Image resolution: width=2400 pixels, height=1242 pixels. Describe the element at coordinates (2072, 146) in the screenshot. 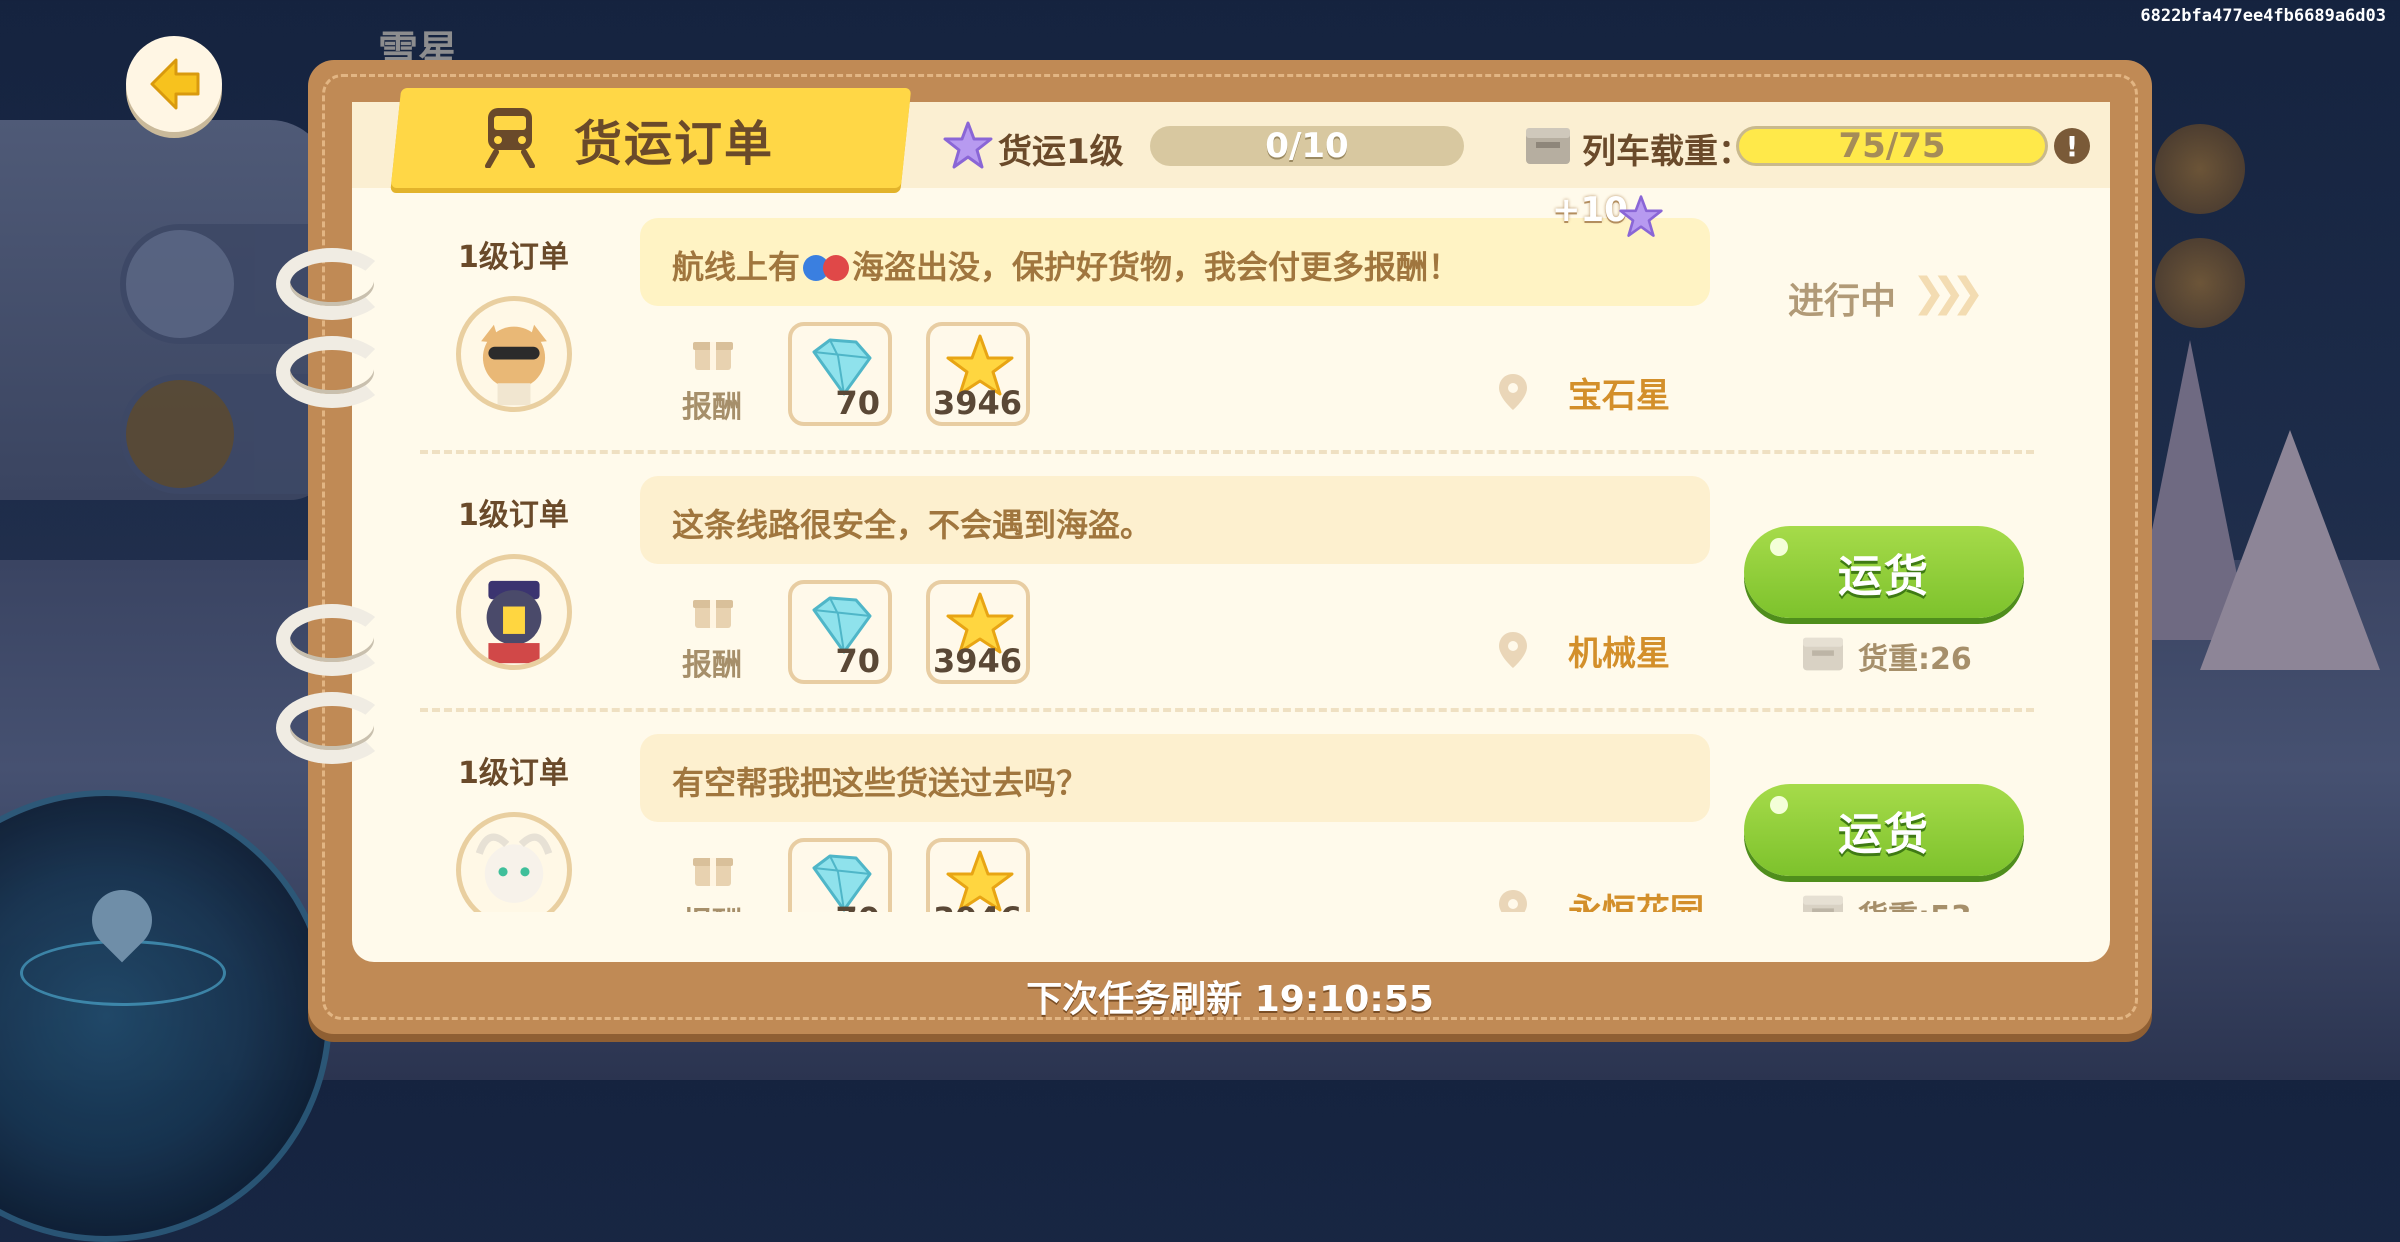

I see `info-icon: !` at that location.